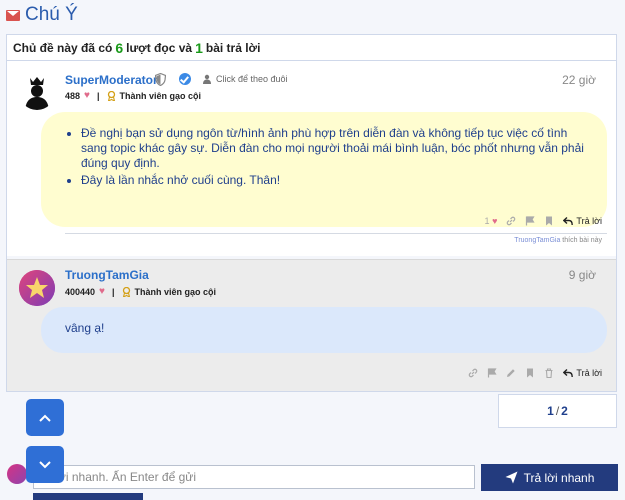  I want to click on envelope-icon, so click(13, 15).